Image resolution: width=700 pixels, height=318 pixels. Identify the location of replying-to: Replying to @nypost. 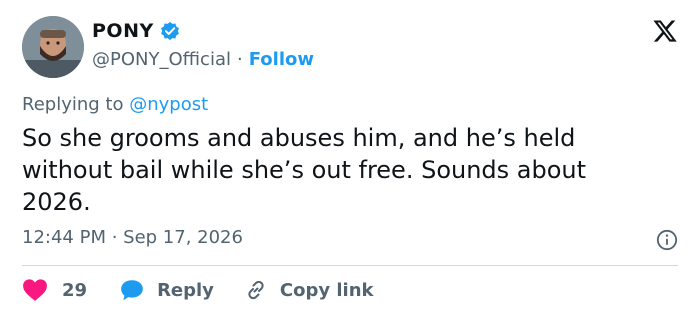
(115, 104).